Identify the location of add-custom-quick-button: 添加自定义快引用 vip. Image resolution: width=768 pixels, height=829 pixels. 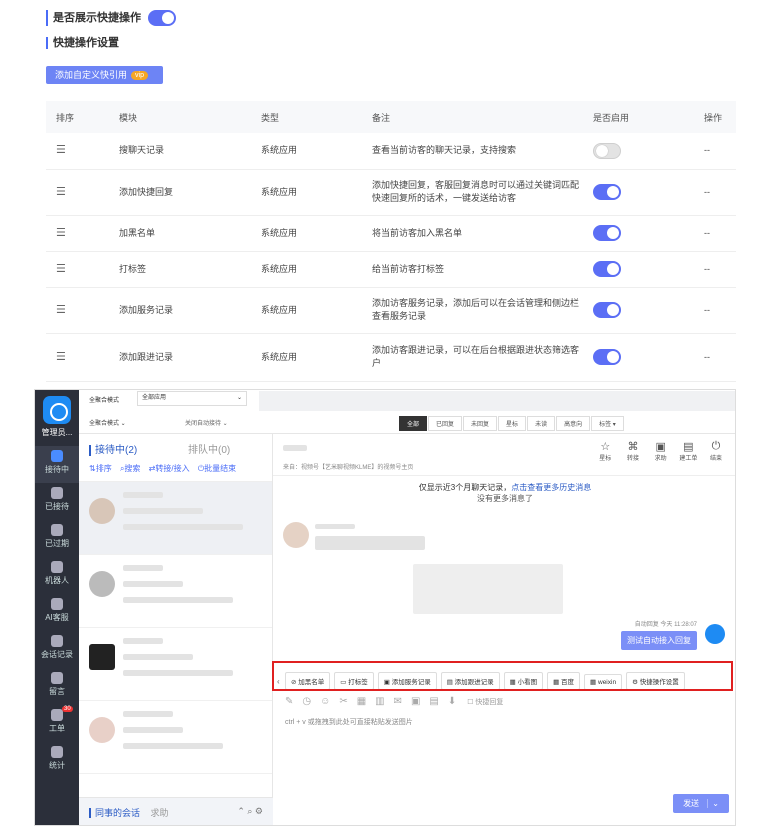
(104, 75).